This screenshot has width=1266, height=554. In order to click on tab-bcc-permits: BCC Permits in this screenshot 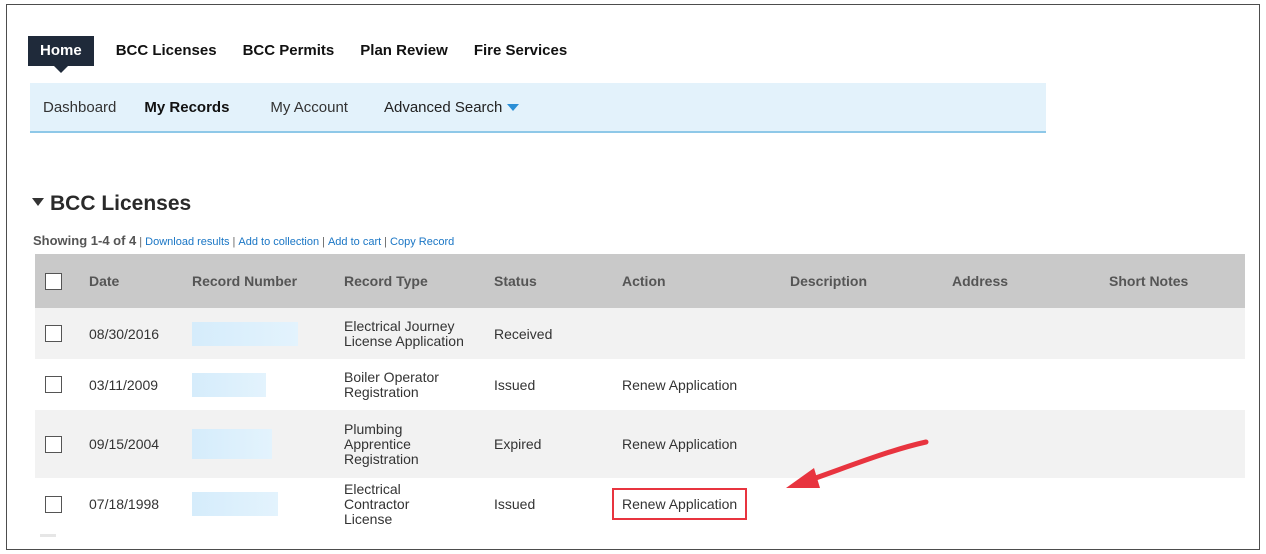, I will do `click(289, 51)`.